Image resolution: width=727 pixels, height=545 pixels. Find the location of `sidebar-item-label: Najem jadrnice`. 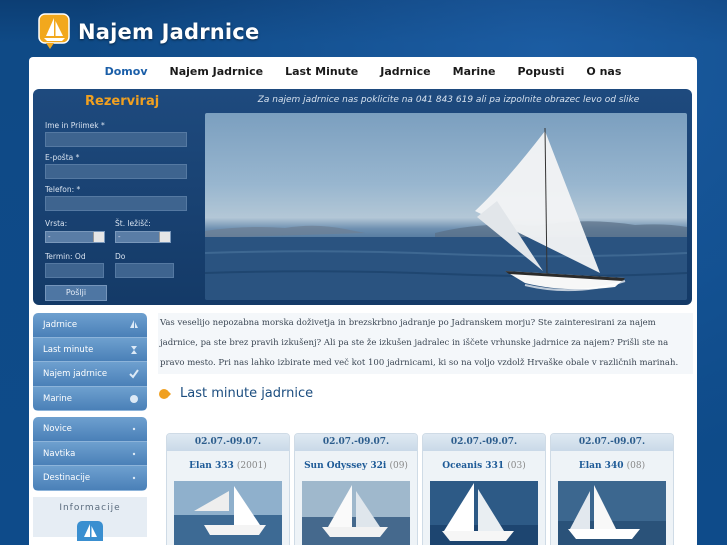

sidebar-item-label: Najem jadrnice is located at coordinates (75, 374).